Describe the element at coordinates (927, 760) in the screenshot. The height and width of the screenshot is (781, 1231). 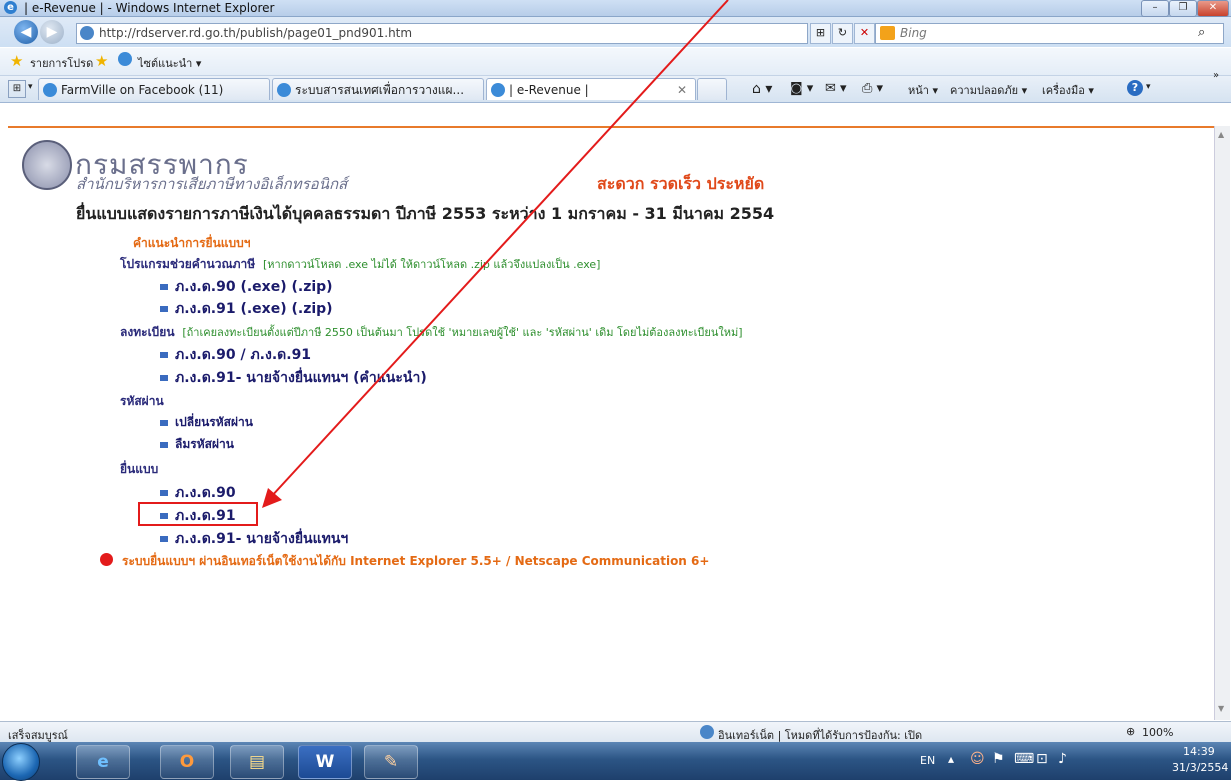
I see `language-indicator: EN` at that location.